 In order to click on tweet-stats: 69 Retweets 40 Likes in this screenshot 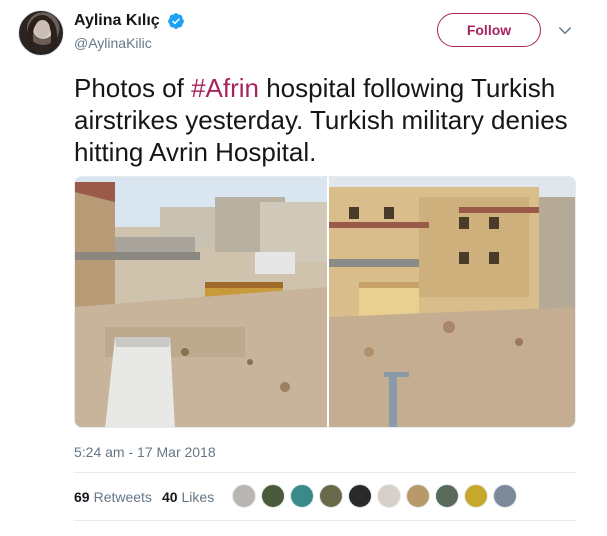, I will do `click(149, 497)`.